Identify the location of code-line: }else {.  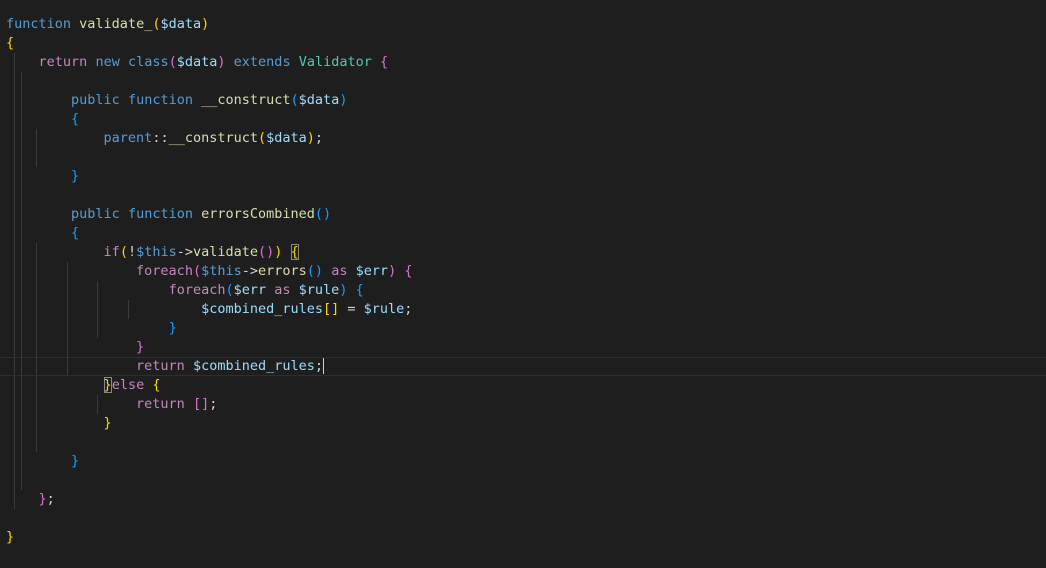
(526, 385).